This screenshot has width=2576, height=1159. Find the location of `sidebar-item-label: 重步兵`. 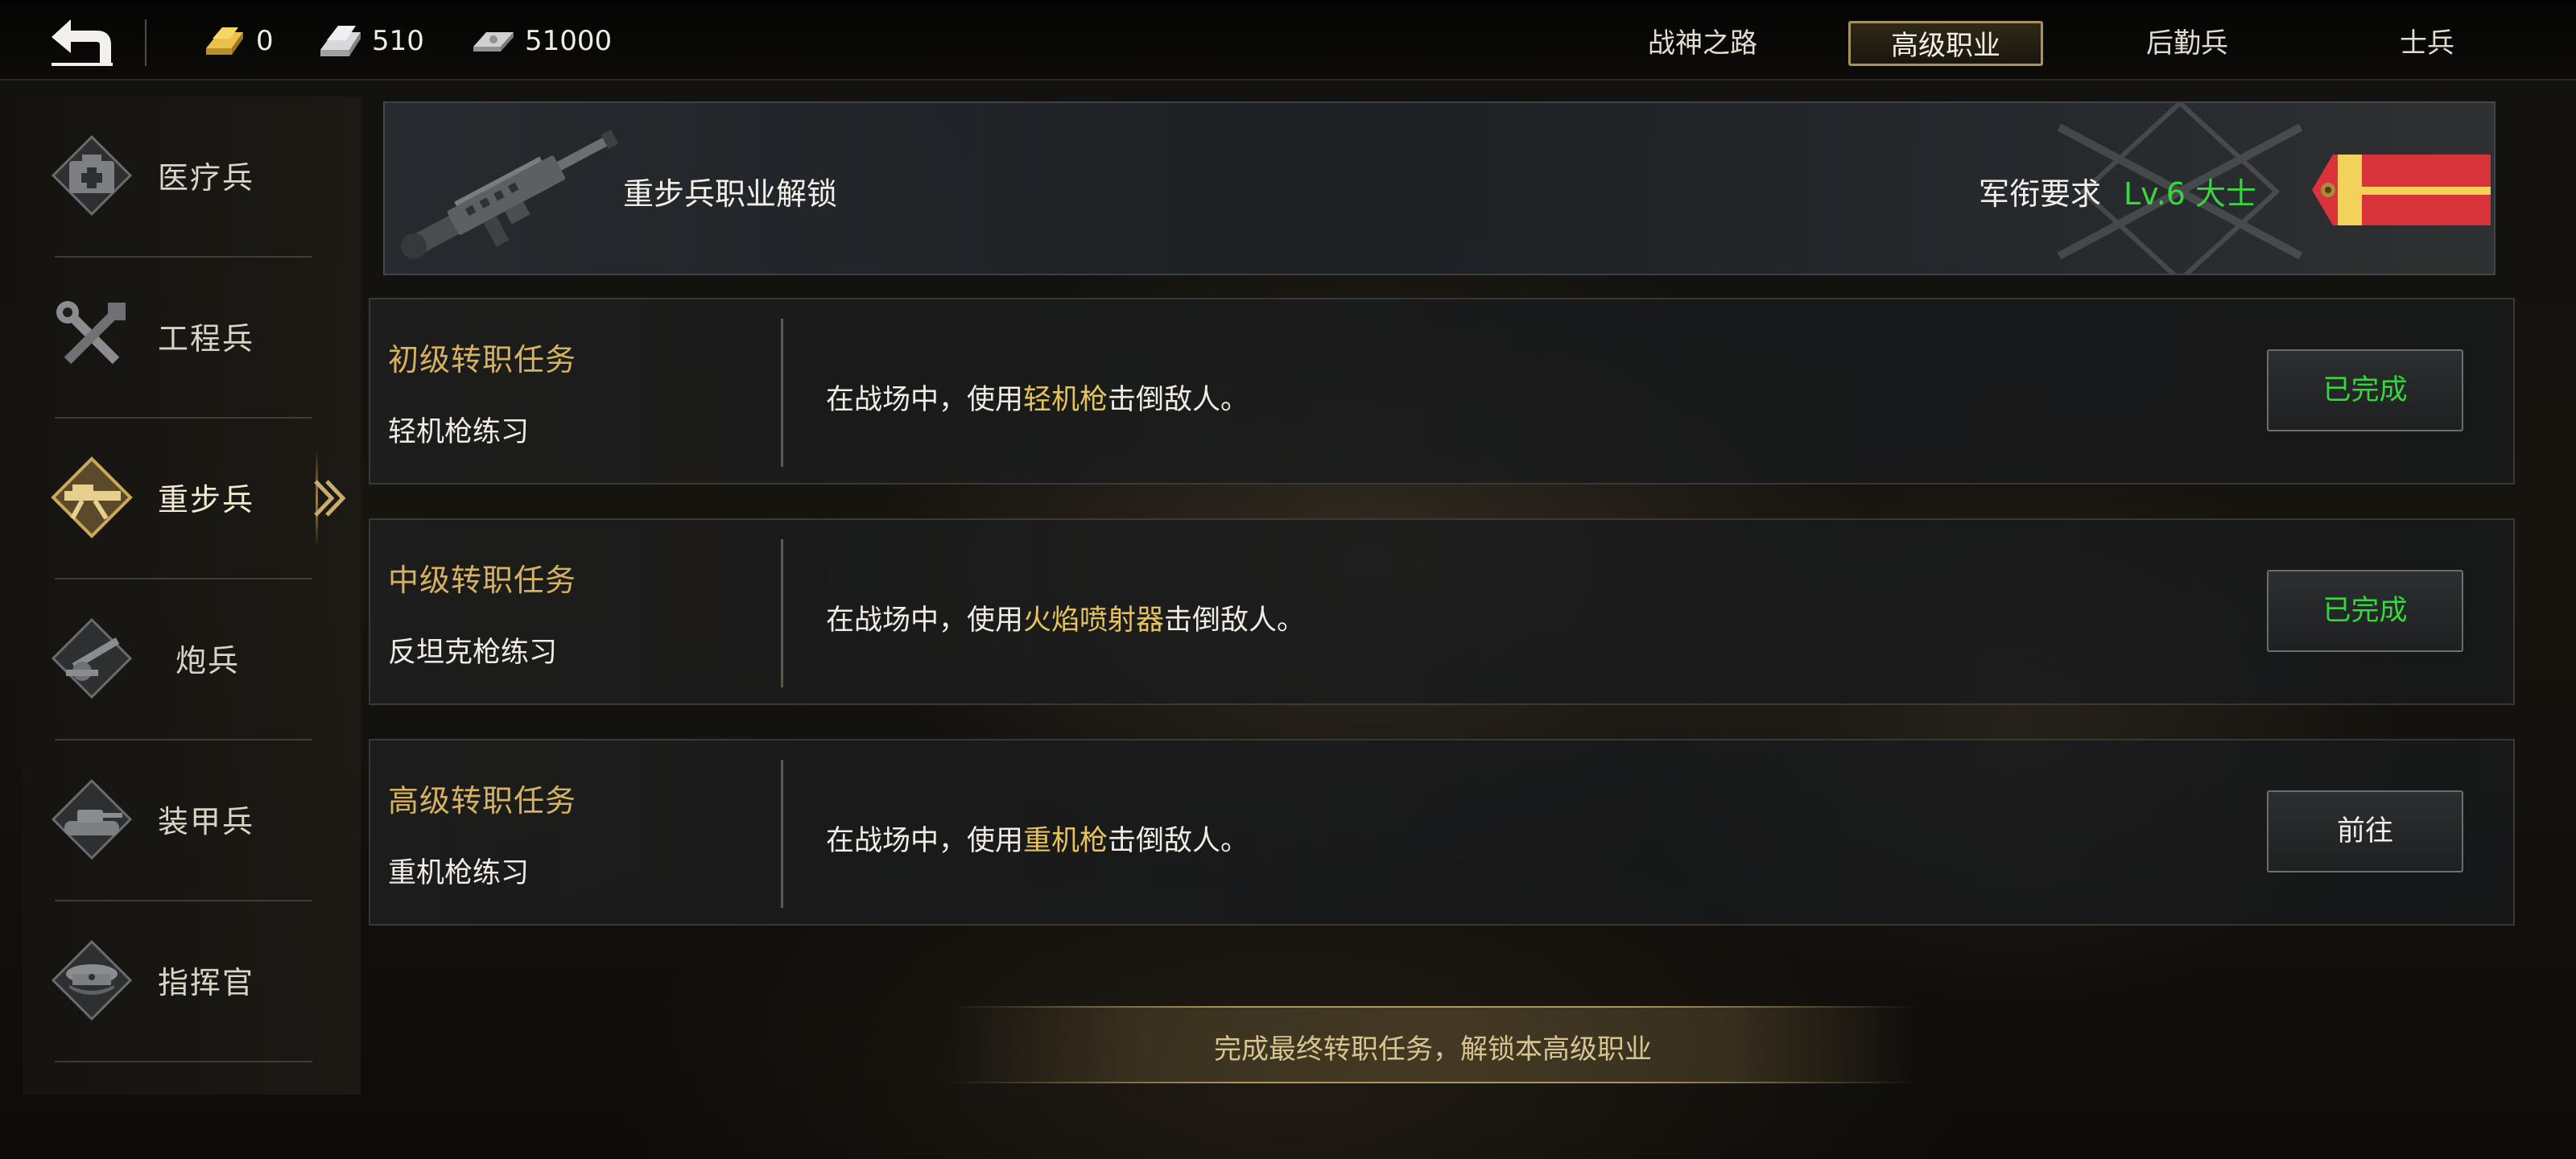

sidebar-item-label: 重步兵 is located at coordinates (206, 500).